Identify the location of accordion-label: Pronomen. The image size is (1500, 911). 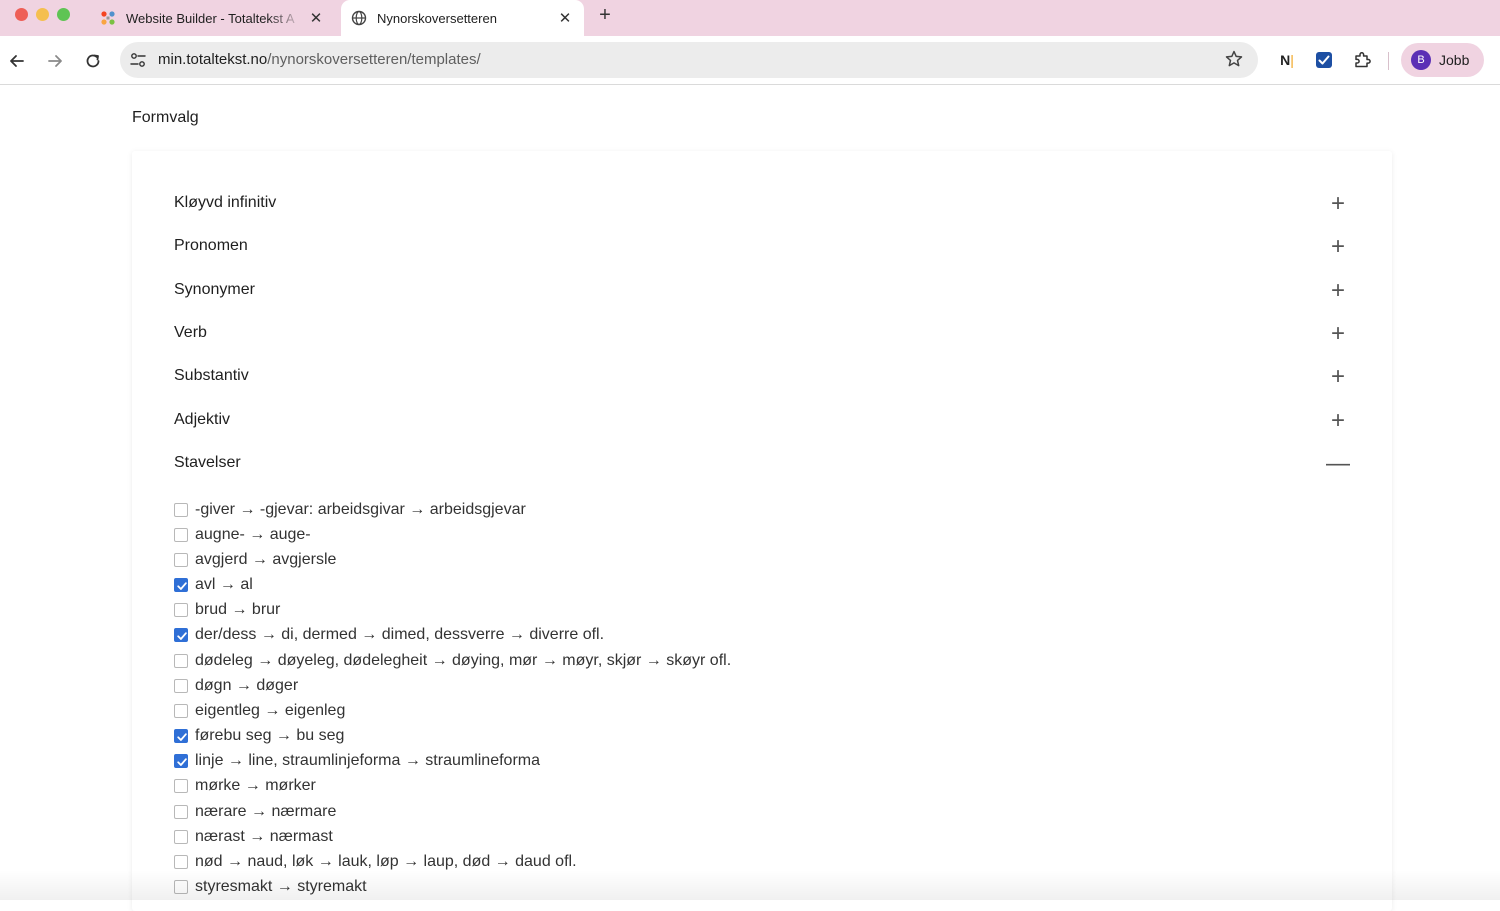
(211, 245).